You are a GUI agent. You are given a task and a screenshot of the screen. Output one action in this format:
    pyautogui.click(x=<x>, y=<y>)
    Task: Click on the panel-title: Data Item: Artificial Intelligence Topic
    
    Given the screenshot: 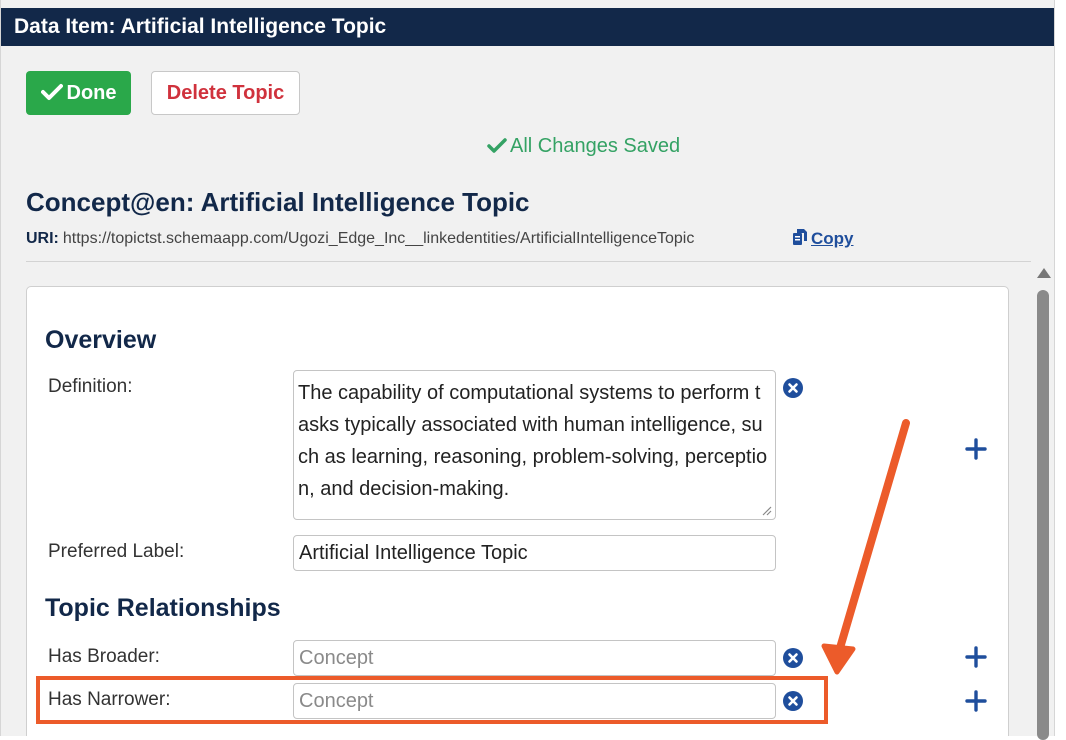 What is the action you would take?
    pyautogui.click(x=527, y=27)
    